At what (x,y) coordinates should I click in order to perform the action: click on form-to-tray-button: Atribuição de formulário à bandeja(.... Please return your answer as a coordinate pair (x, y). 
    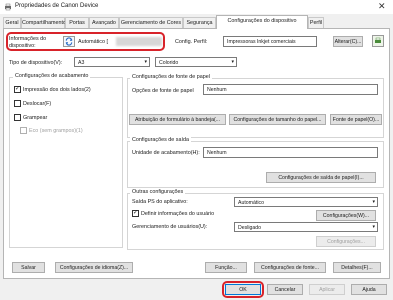
    Looking at the image, I should click on (177, 119).